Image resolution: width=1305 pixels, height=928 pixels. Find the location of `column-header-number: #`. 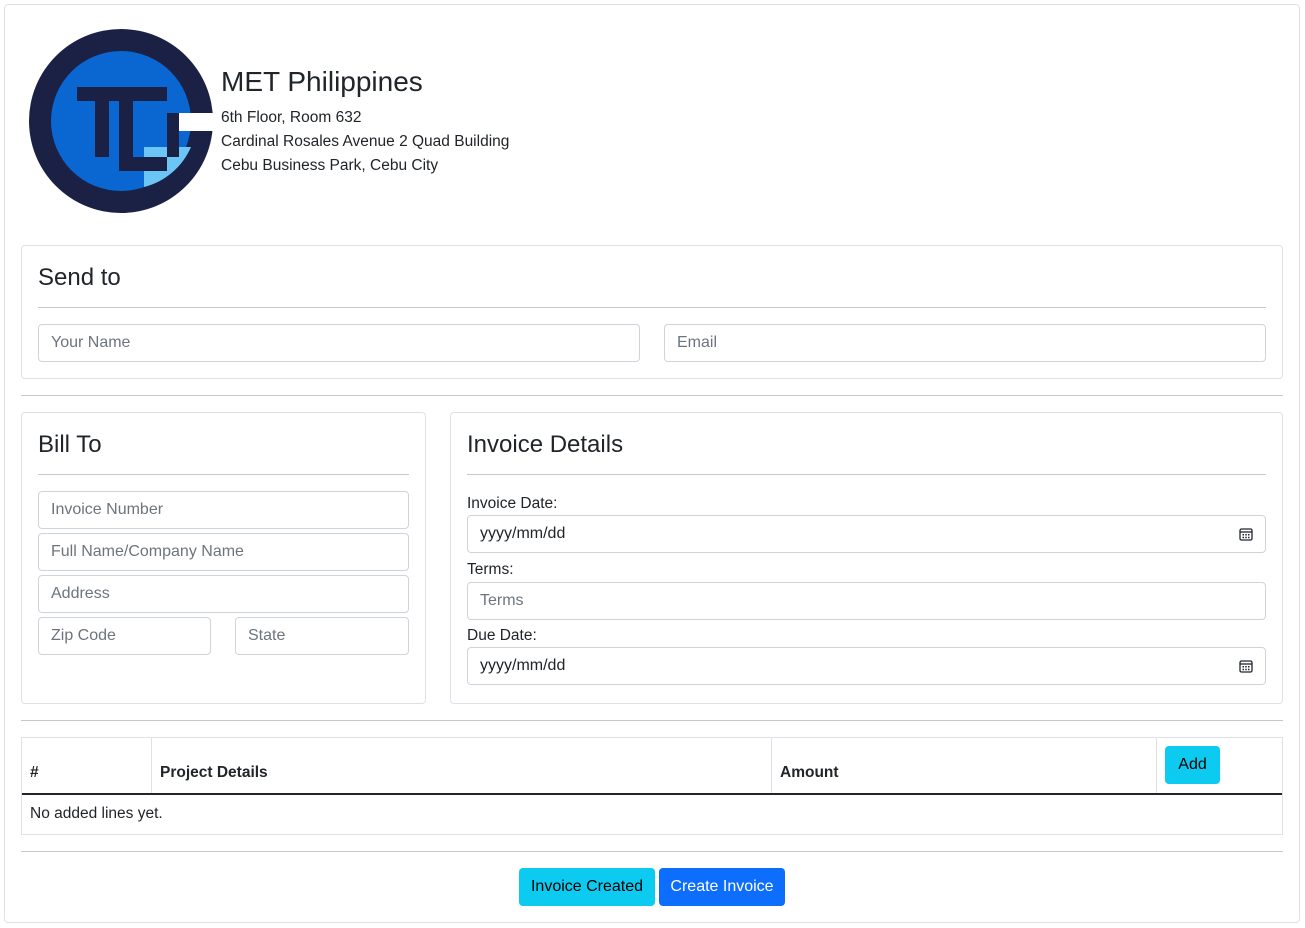

column-header-number: # is located at coordinates (87, 765).